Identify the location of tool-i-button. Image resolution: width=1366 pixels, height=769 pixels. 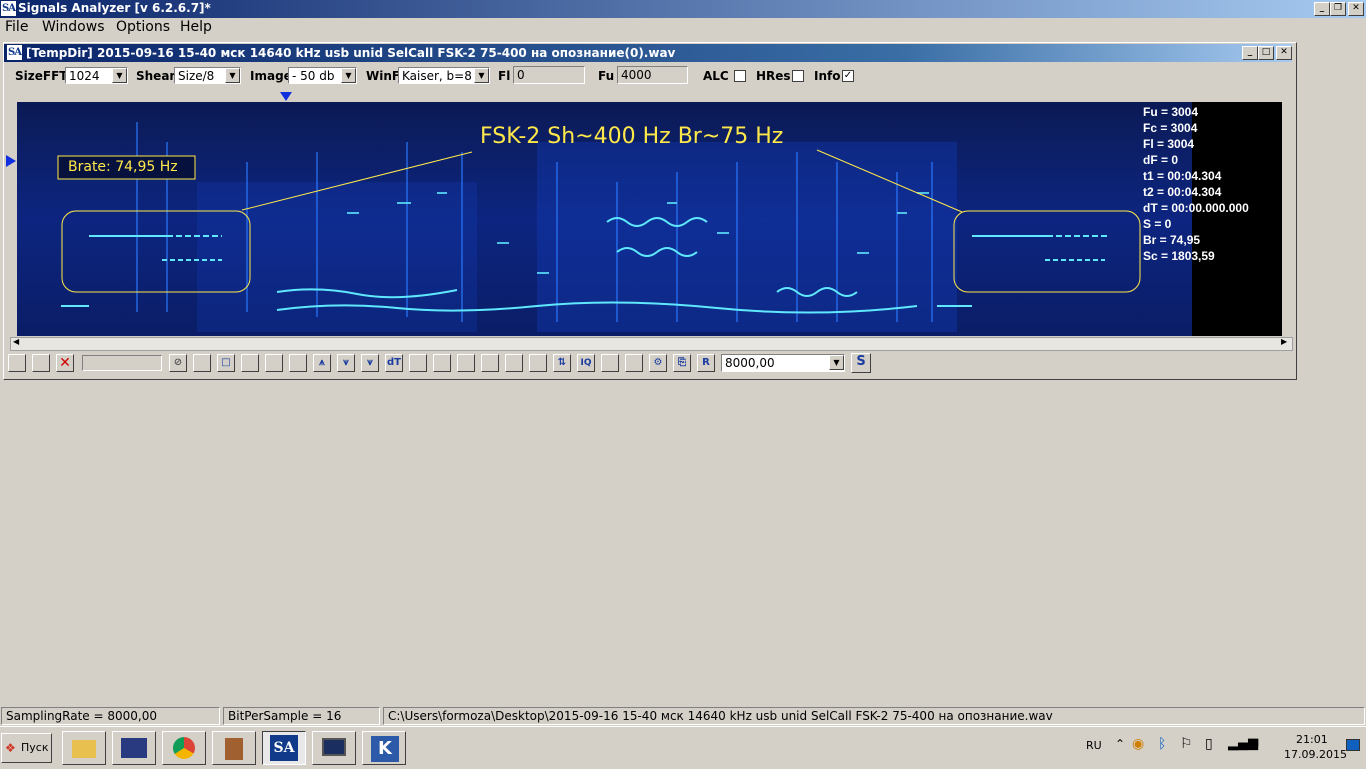
(490, 363).